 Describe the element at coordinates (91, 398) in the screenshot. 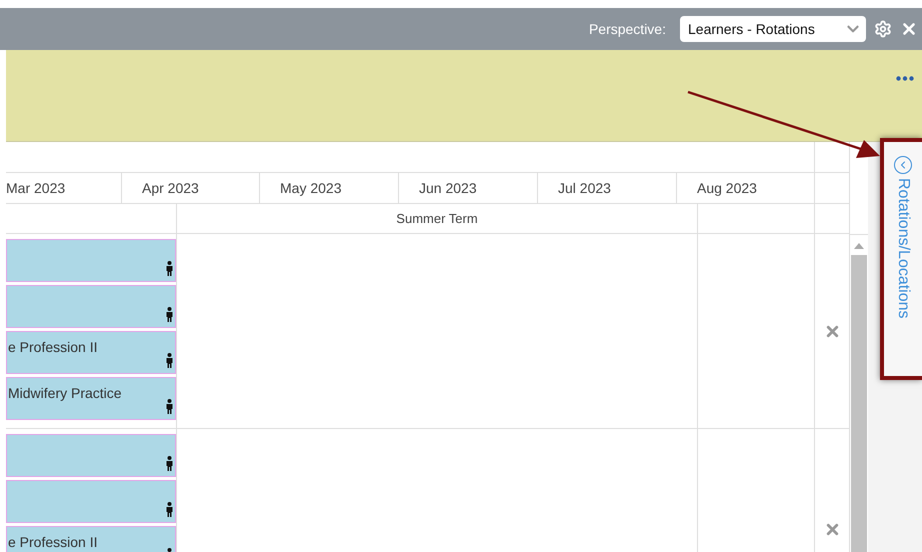

I see `rotation-bar: Midwifery Practice` at that location.